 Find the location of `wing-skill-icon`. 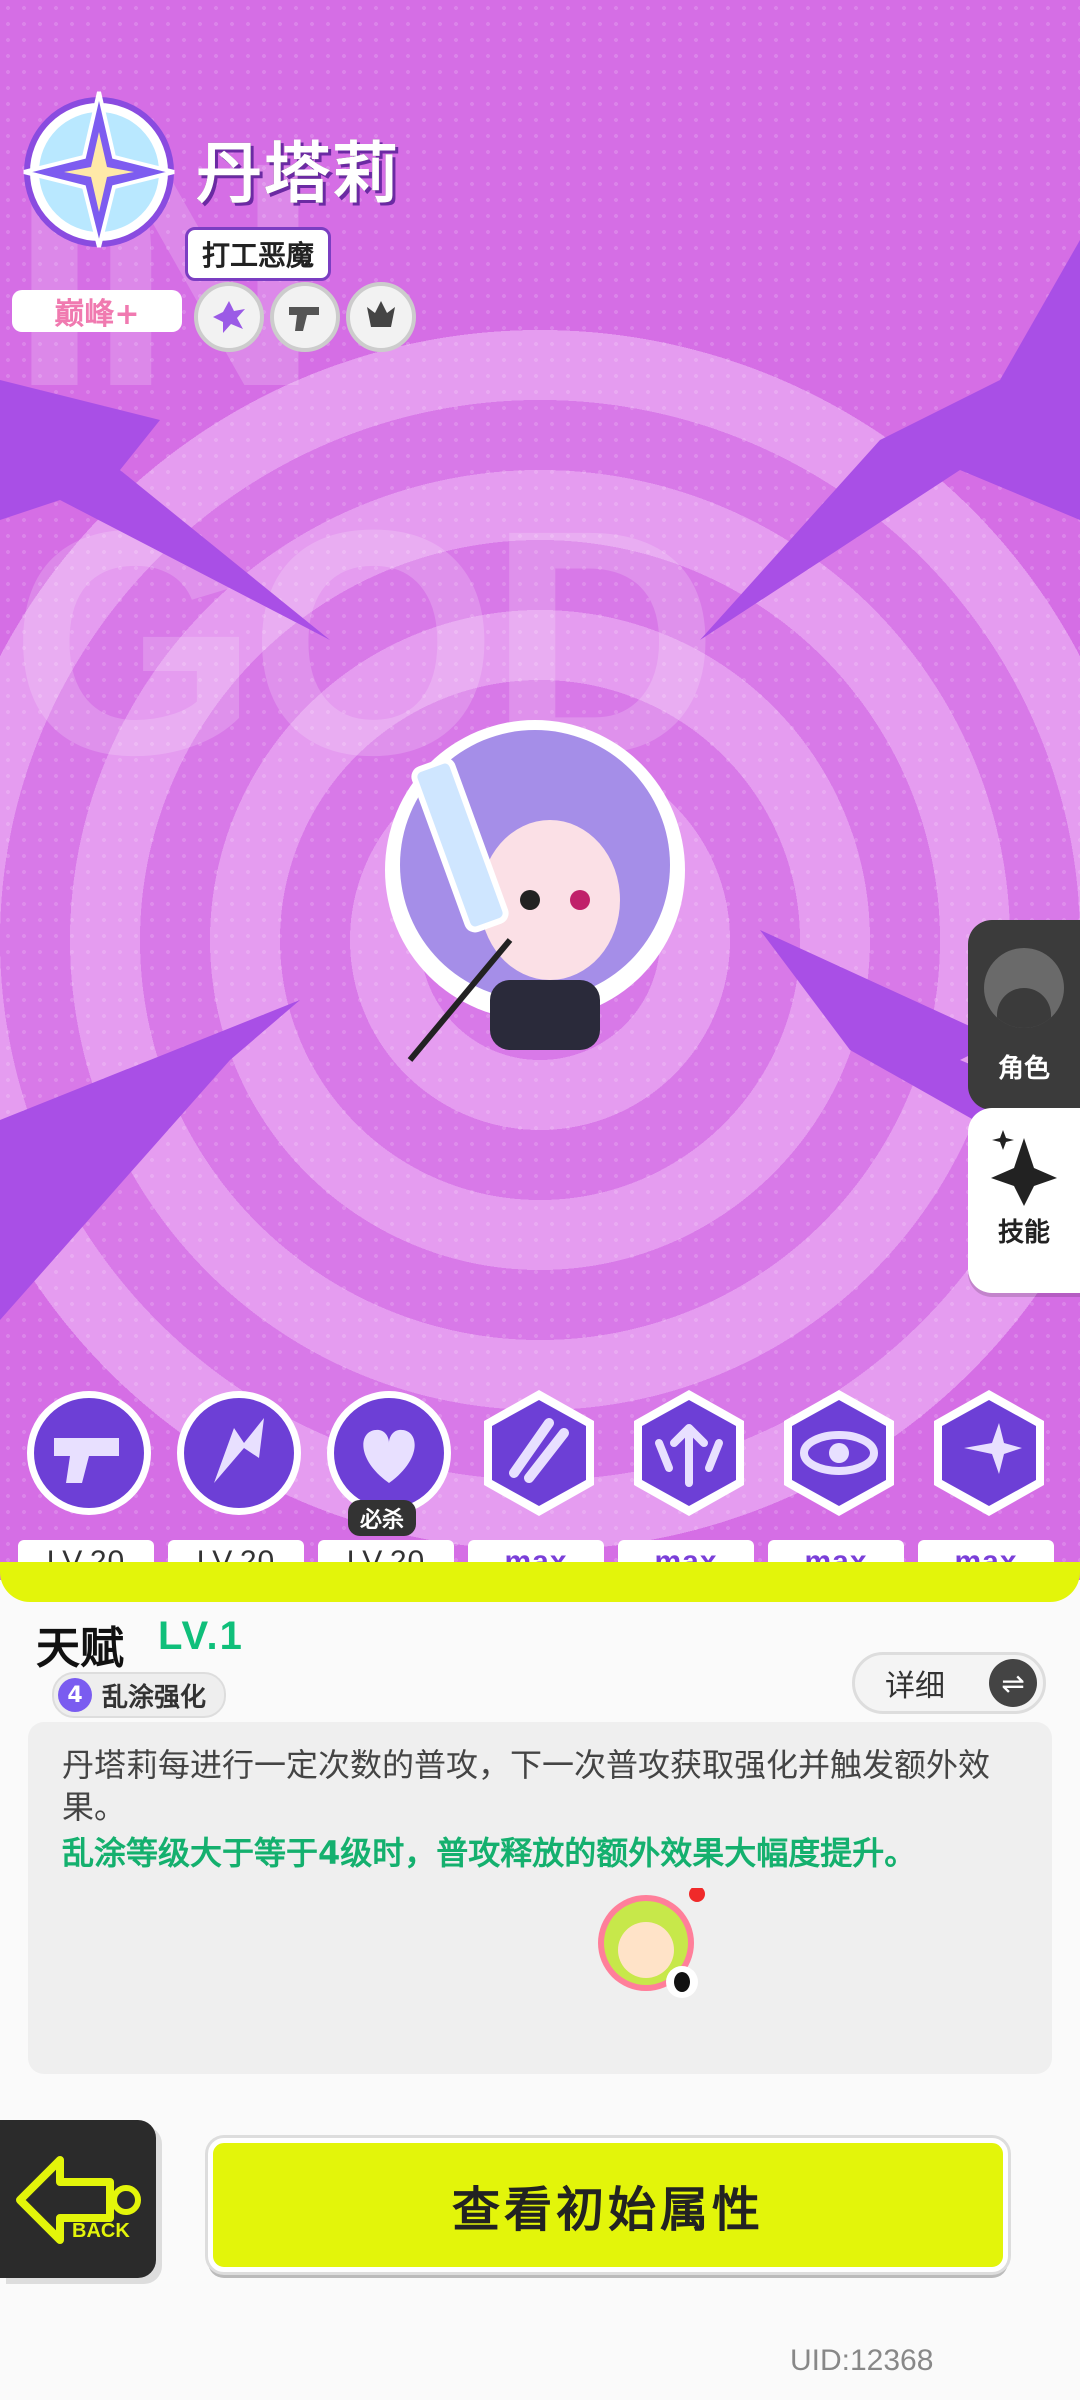

wing-skill-icon is located at coordinates (239, 1453).